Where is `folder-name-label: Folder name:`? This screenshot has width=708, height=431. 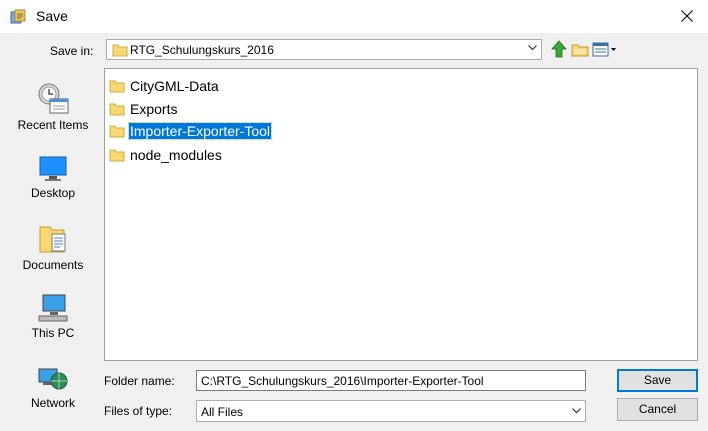
folder-name-label: Folder name: is located at coordinates (139, 381).